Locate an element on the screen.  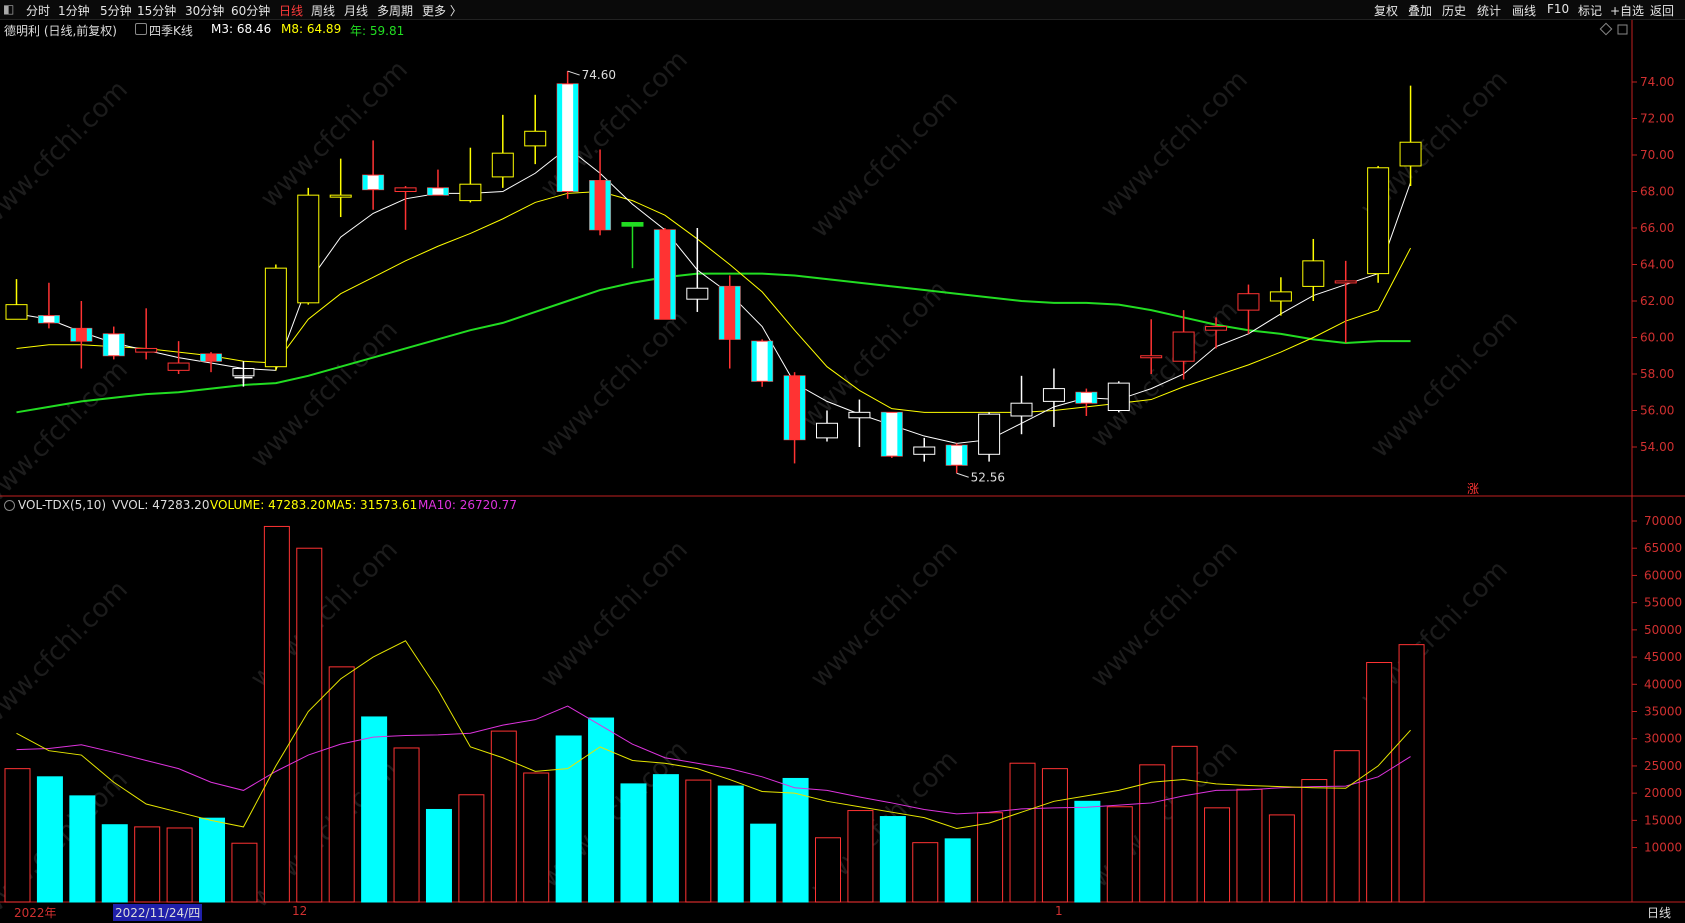
back-button: 返回 is located at coordinates (1662, 10).